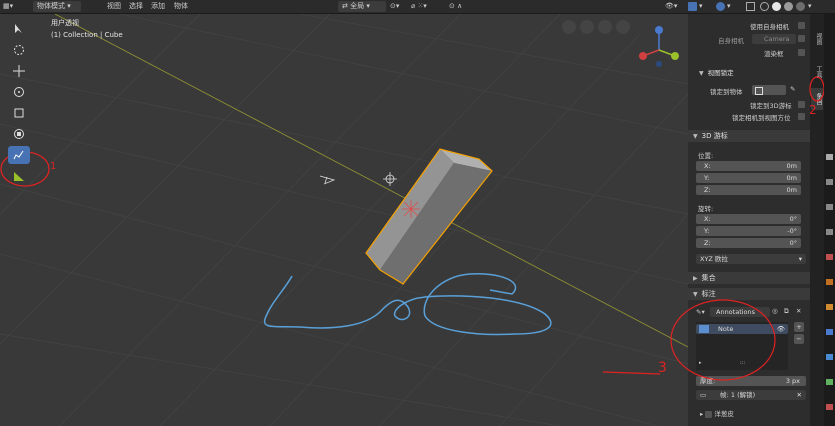 Image resolution: width=835 pixels, height=426 pixels. Describe the element at coordinates (817, 39) in the screenshot. I see `tab-view: 视图` at that location.